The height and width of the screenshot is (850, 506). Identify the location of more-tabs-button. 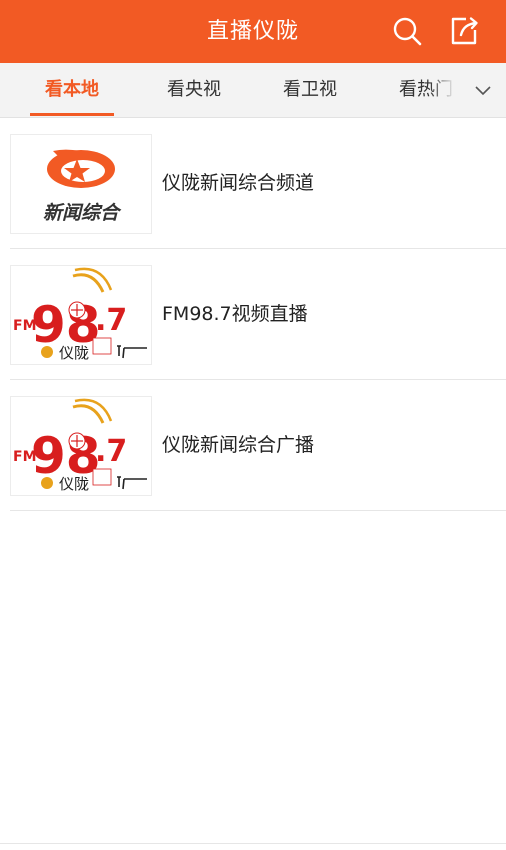
(483, 90).